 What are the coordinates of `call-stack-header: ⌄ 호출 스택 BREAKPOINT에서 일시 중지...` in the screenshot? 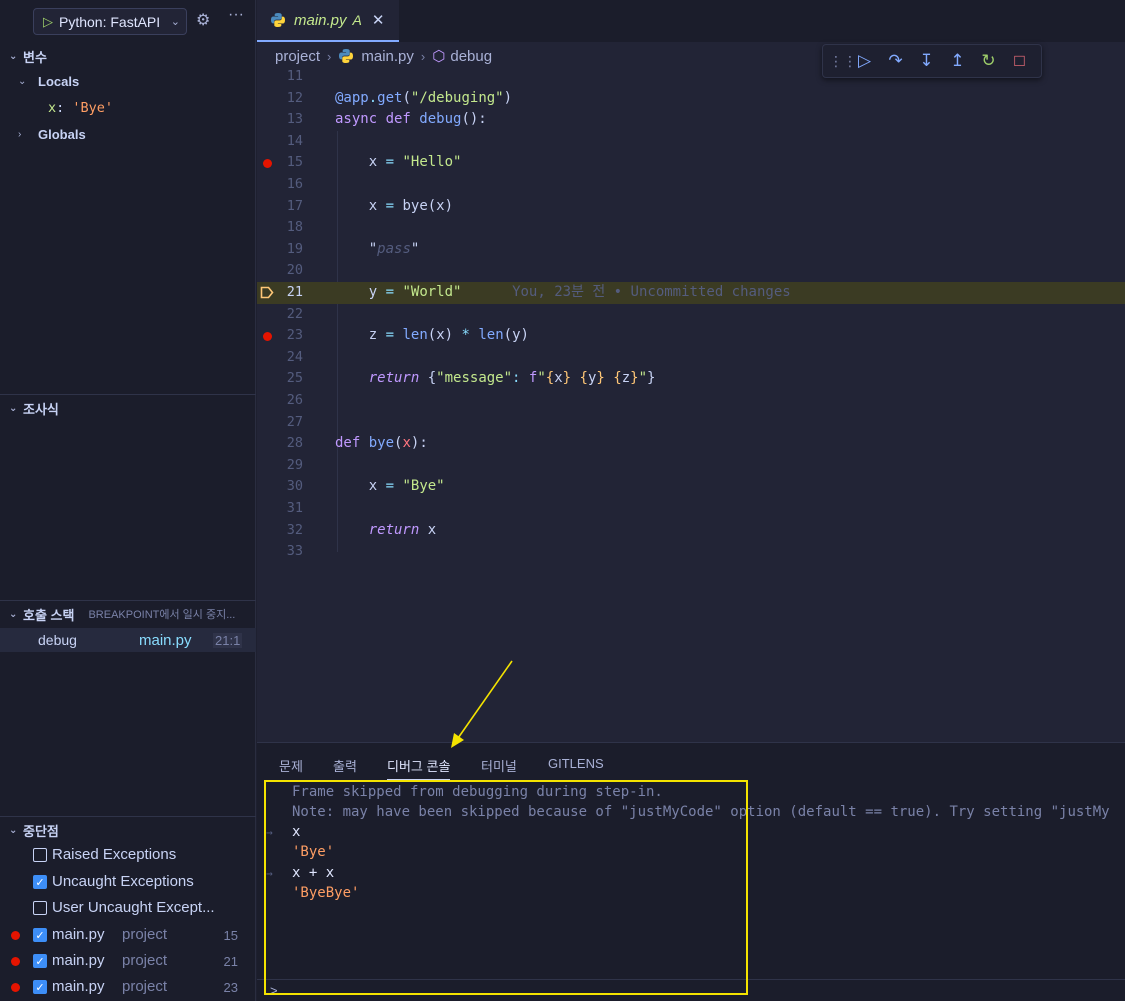 It's located at (128, 614).